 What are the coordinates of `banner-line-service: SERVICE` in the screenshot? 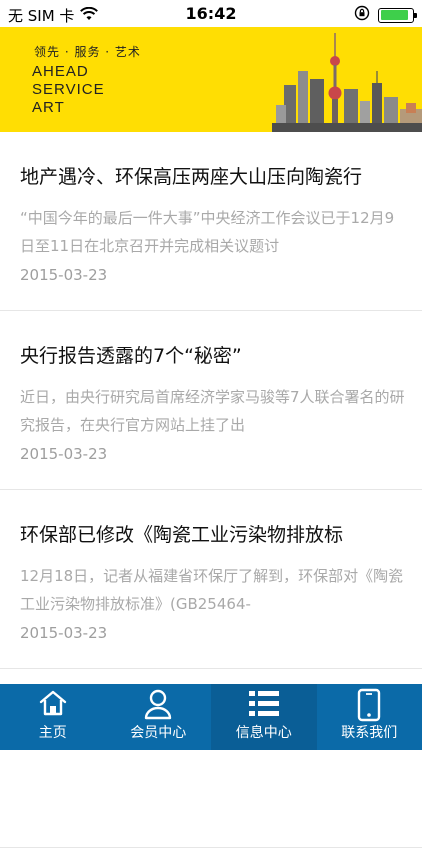 It's located at (68, 89).